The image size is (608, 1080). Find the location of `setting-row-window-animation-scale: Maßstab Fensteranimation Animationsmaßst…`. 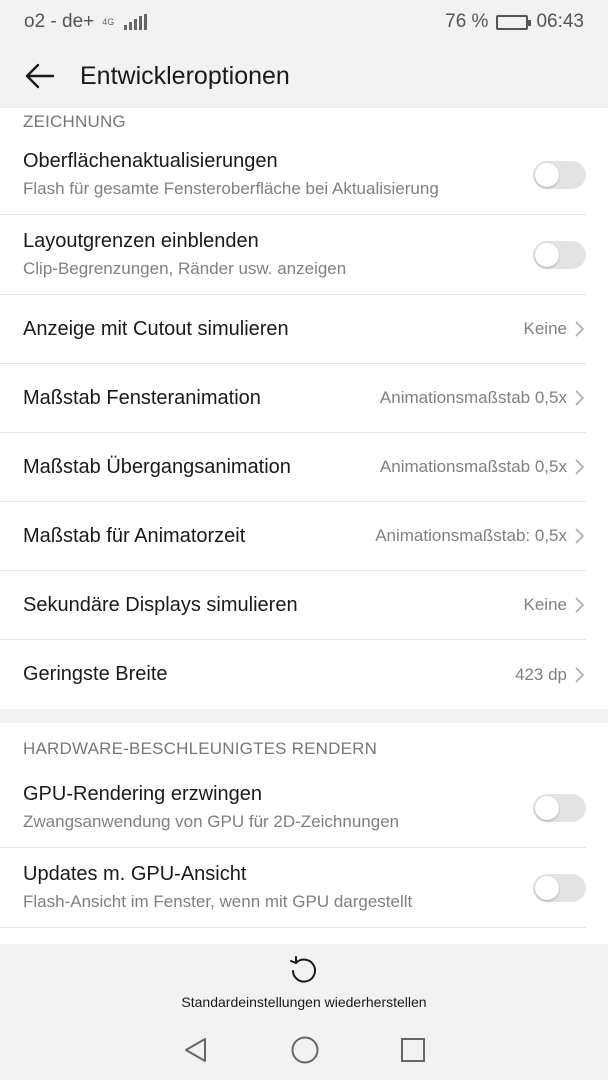

setting-row-window-animation-scale: Maßstab Fensteranimation Animationsmaßst… is located at coordinates (293, 398).